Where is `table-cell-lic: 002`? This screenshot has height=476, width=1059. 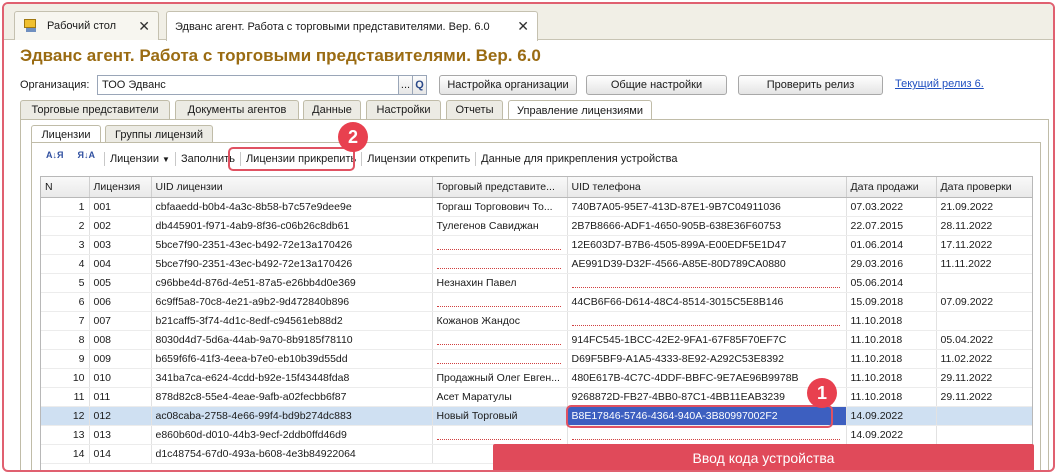 table-cell-lic: 002 is located at coordinates (120, 226).